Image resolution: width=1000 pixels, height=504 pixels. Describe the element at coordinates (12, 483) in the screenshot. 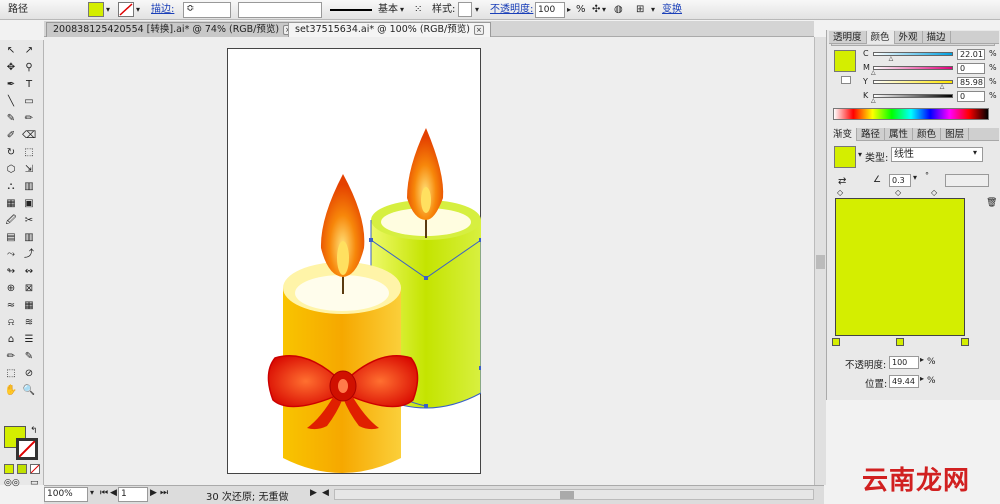

I see `draw-mode-icon: ◎◎` at that location.